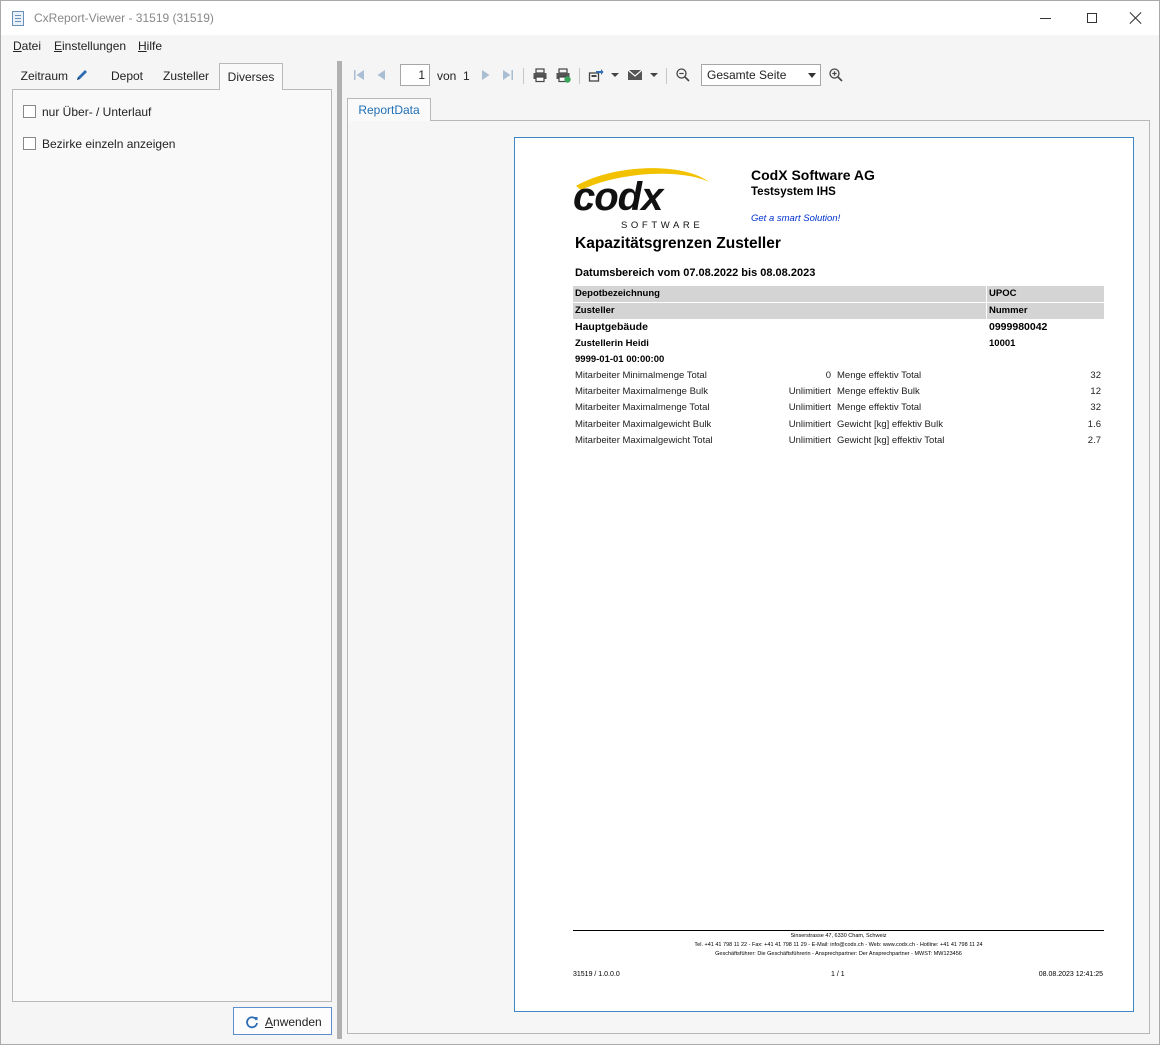 The height and width of the screenshot is (1045, 1160). What do you see at coordinates (878, 391) in the screenshot?
I see `row-effective-label: Menge effektiv Bulk` at bounding box center [878, 391].